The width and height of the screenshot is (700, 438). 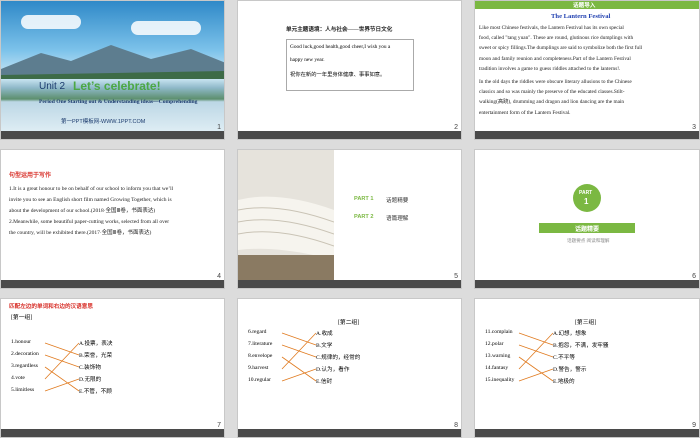 What do you see at coordinates (324, 346) in the screenshot?
I see `match-right-item: B.文学` at bounding box center [324, 346].